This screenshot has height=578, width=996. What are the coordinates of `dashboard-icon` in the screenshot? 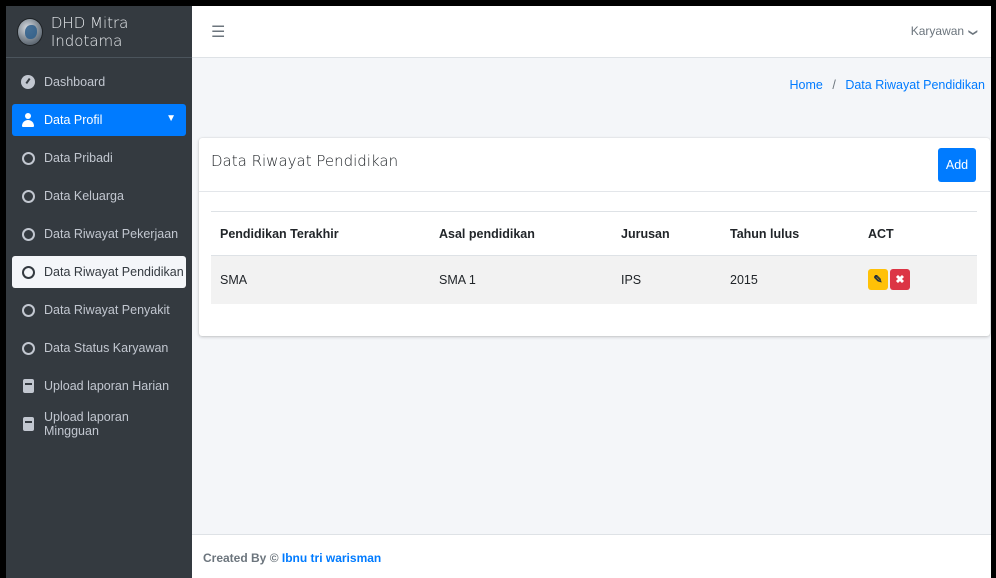 It's located at (28, 82).